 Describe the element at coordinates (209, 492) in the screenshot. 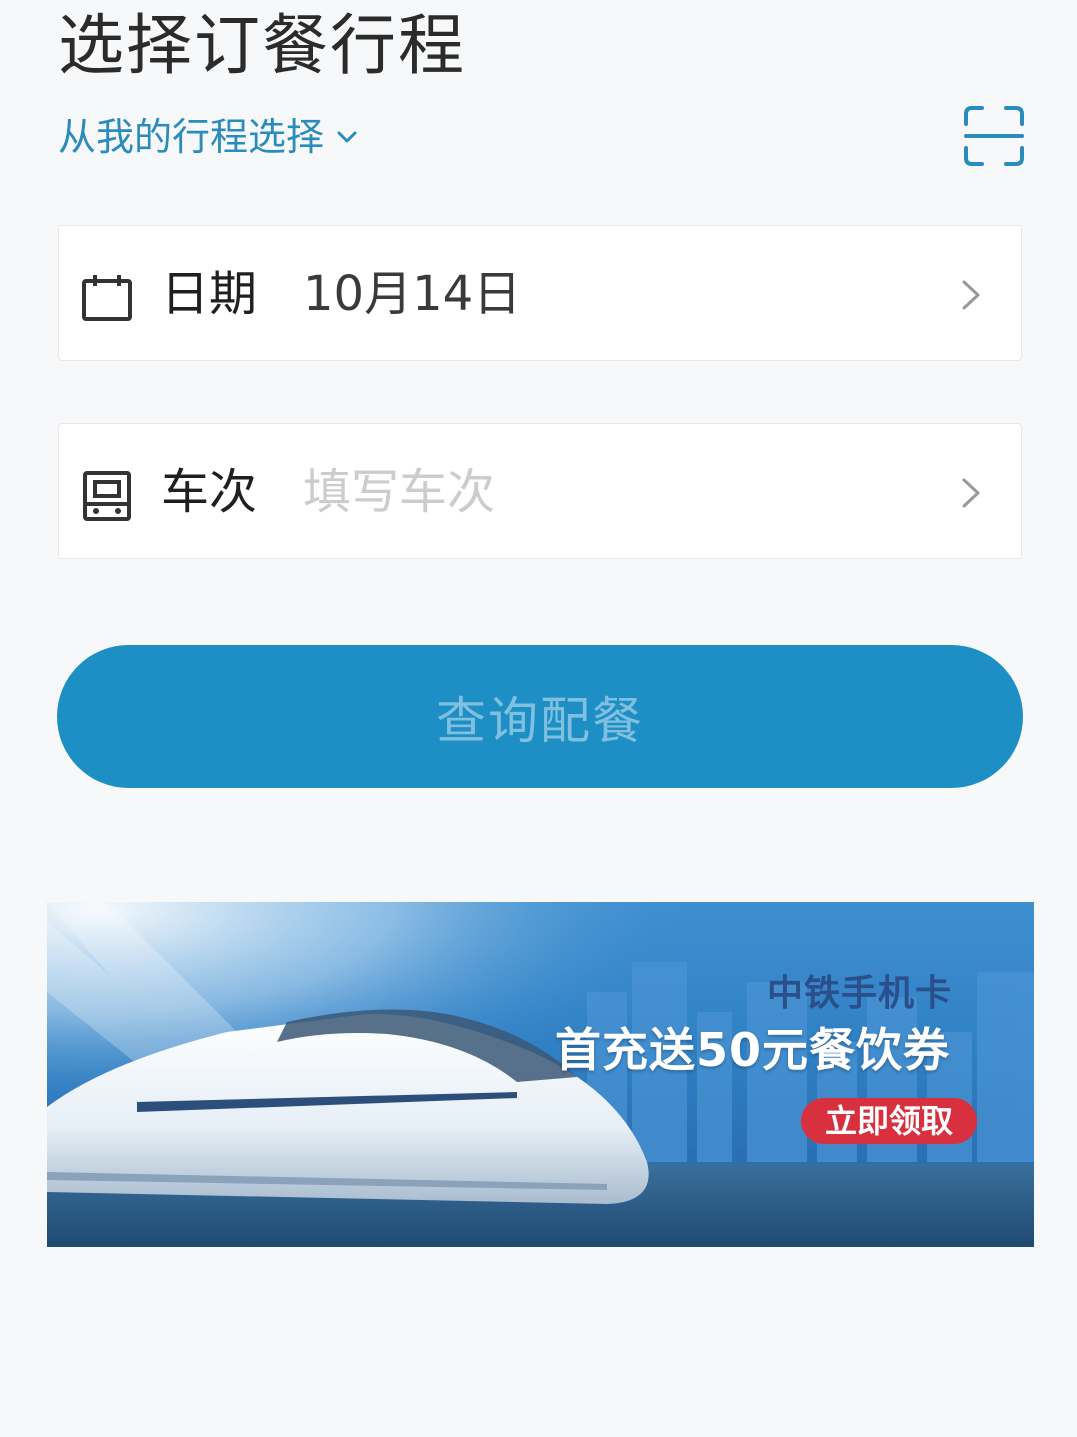

I see `train-label: 车次` at that location.